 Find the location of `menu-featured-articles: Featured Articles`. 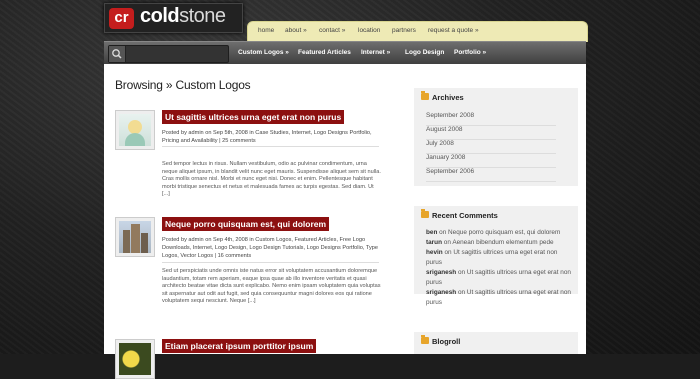

menu-featured-articles: Featured Articles is located at coordinates (324, 52).